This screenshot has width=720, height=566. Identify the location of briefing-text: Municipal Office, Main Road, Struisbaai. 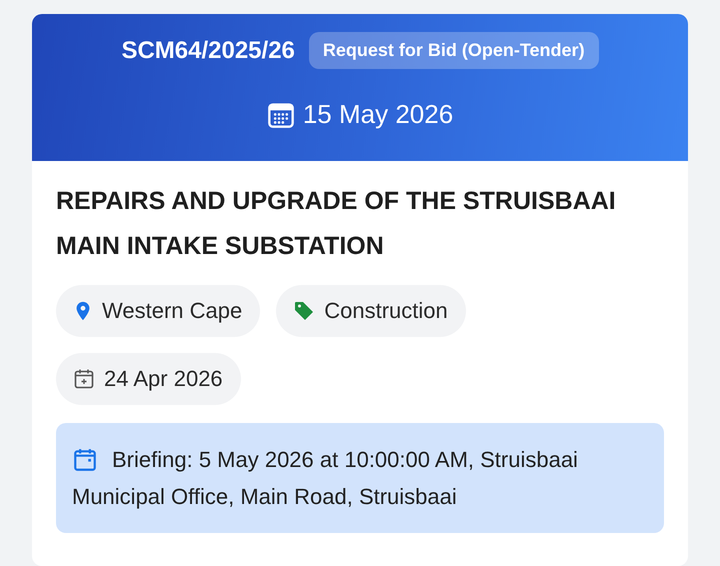
(264, 497).